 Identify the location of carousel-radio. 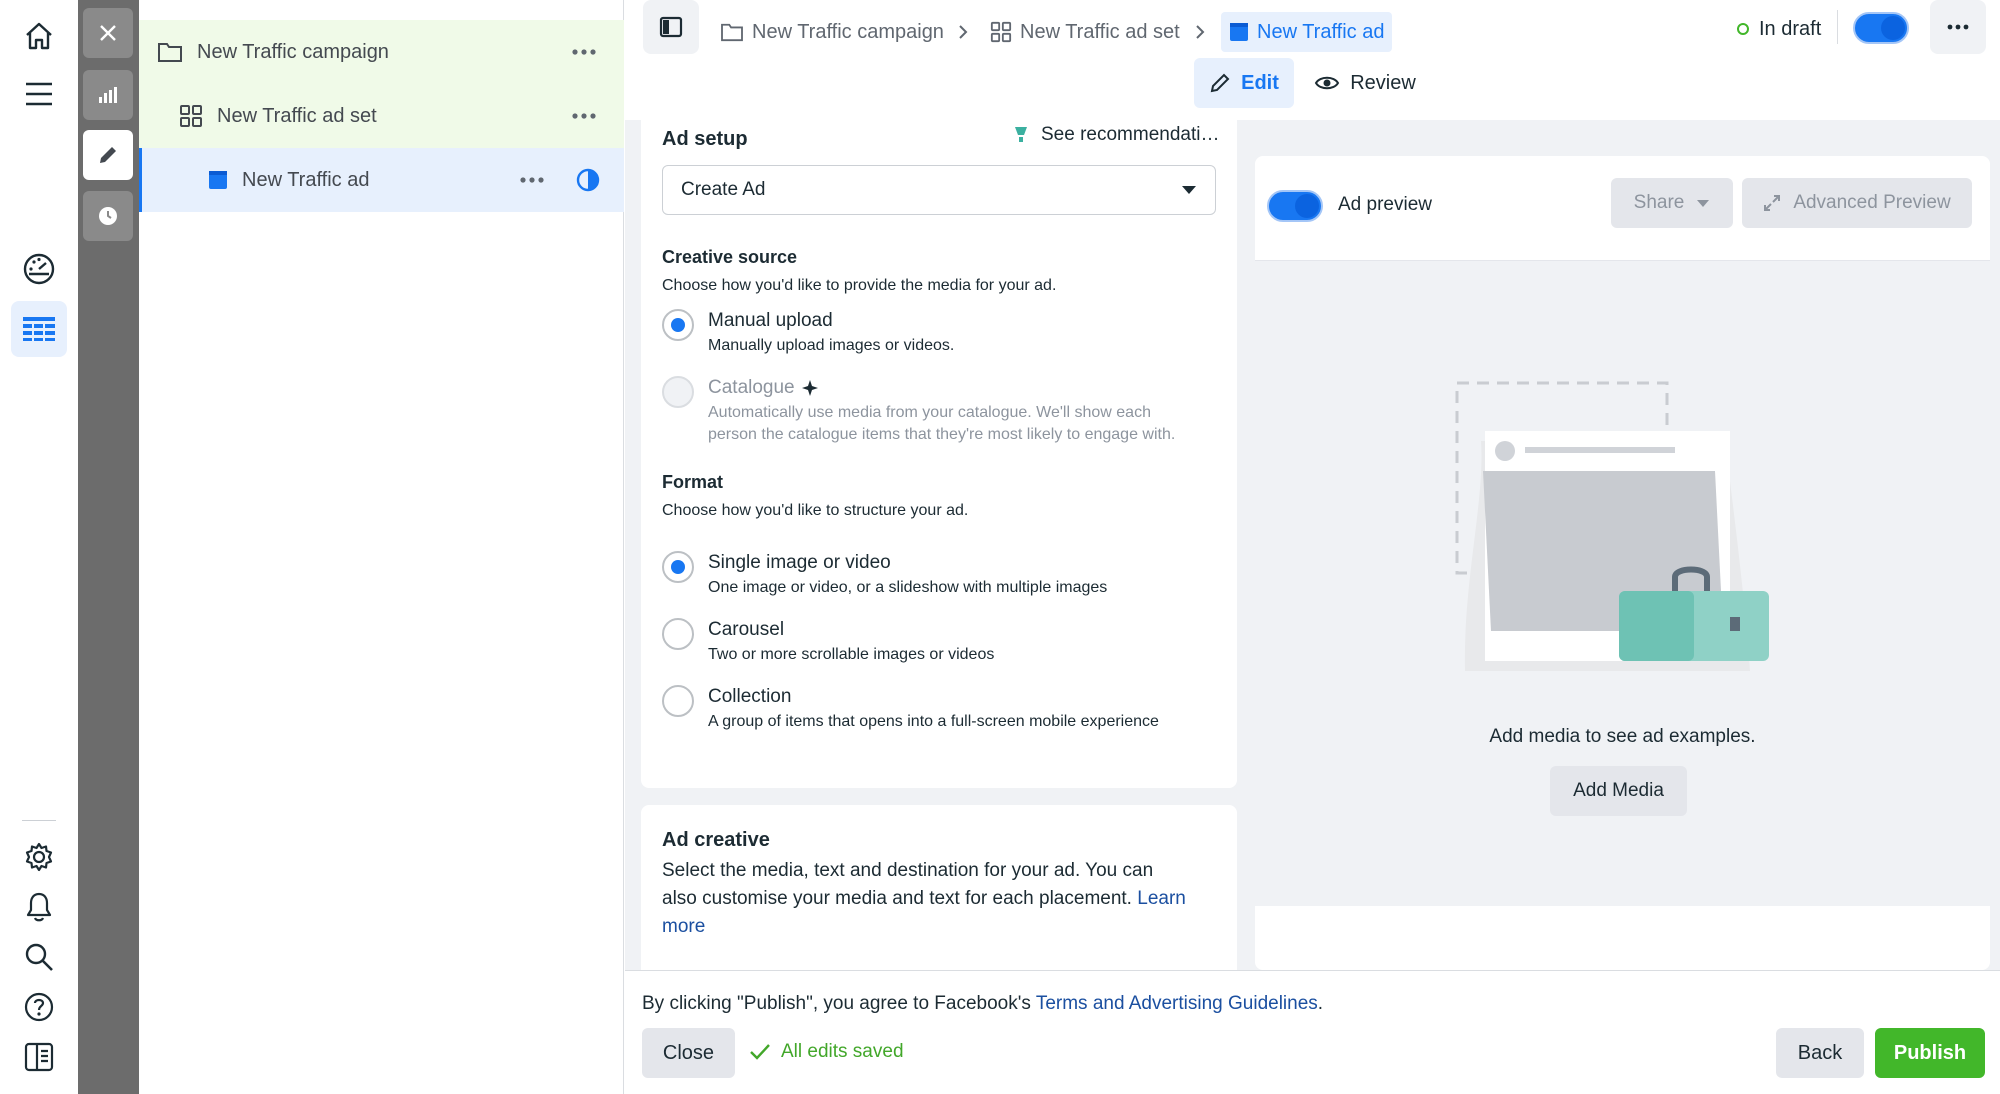
(678, 634).